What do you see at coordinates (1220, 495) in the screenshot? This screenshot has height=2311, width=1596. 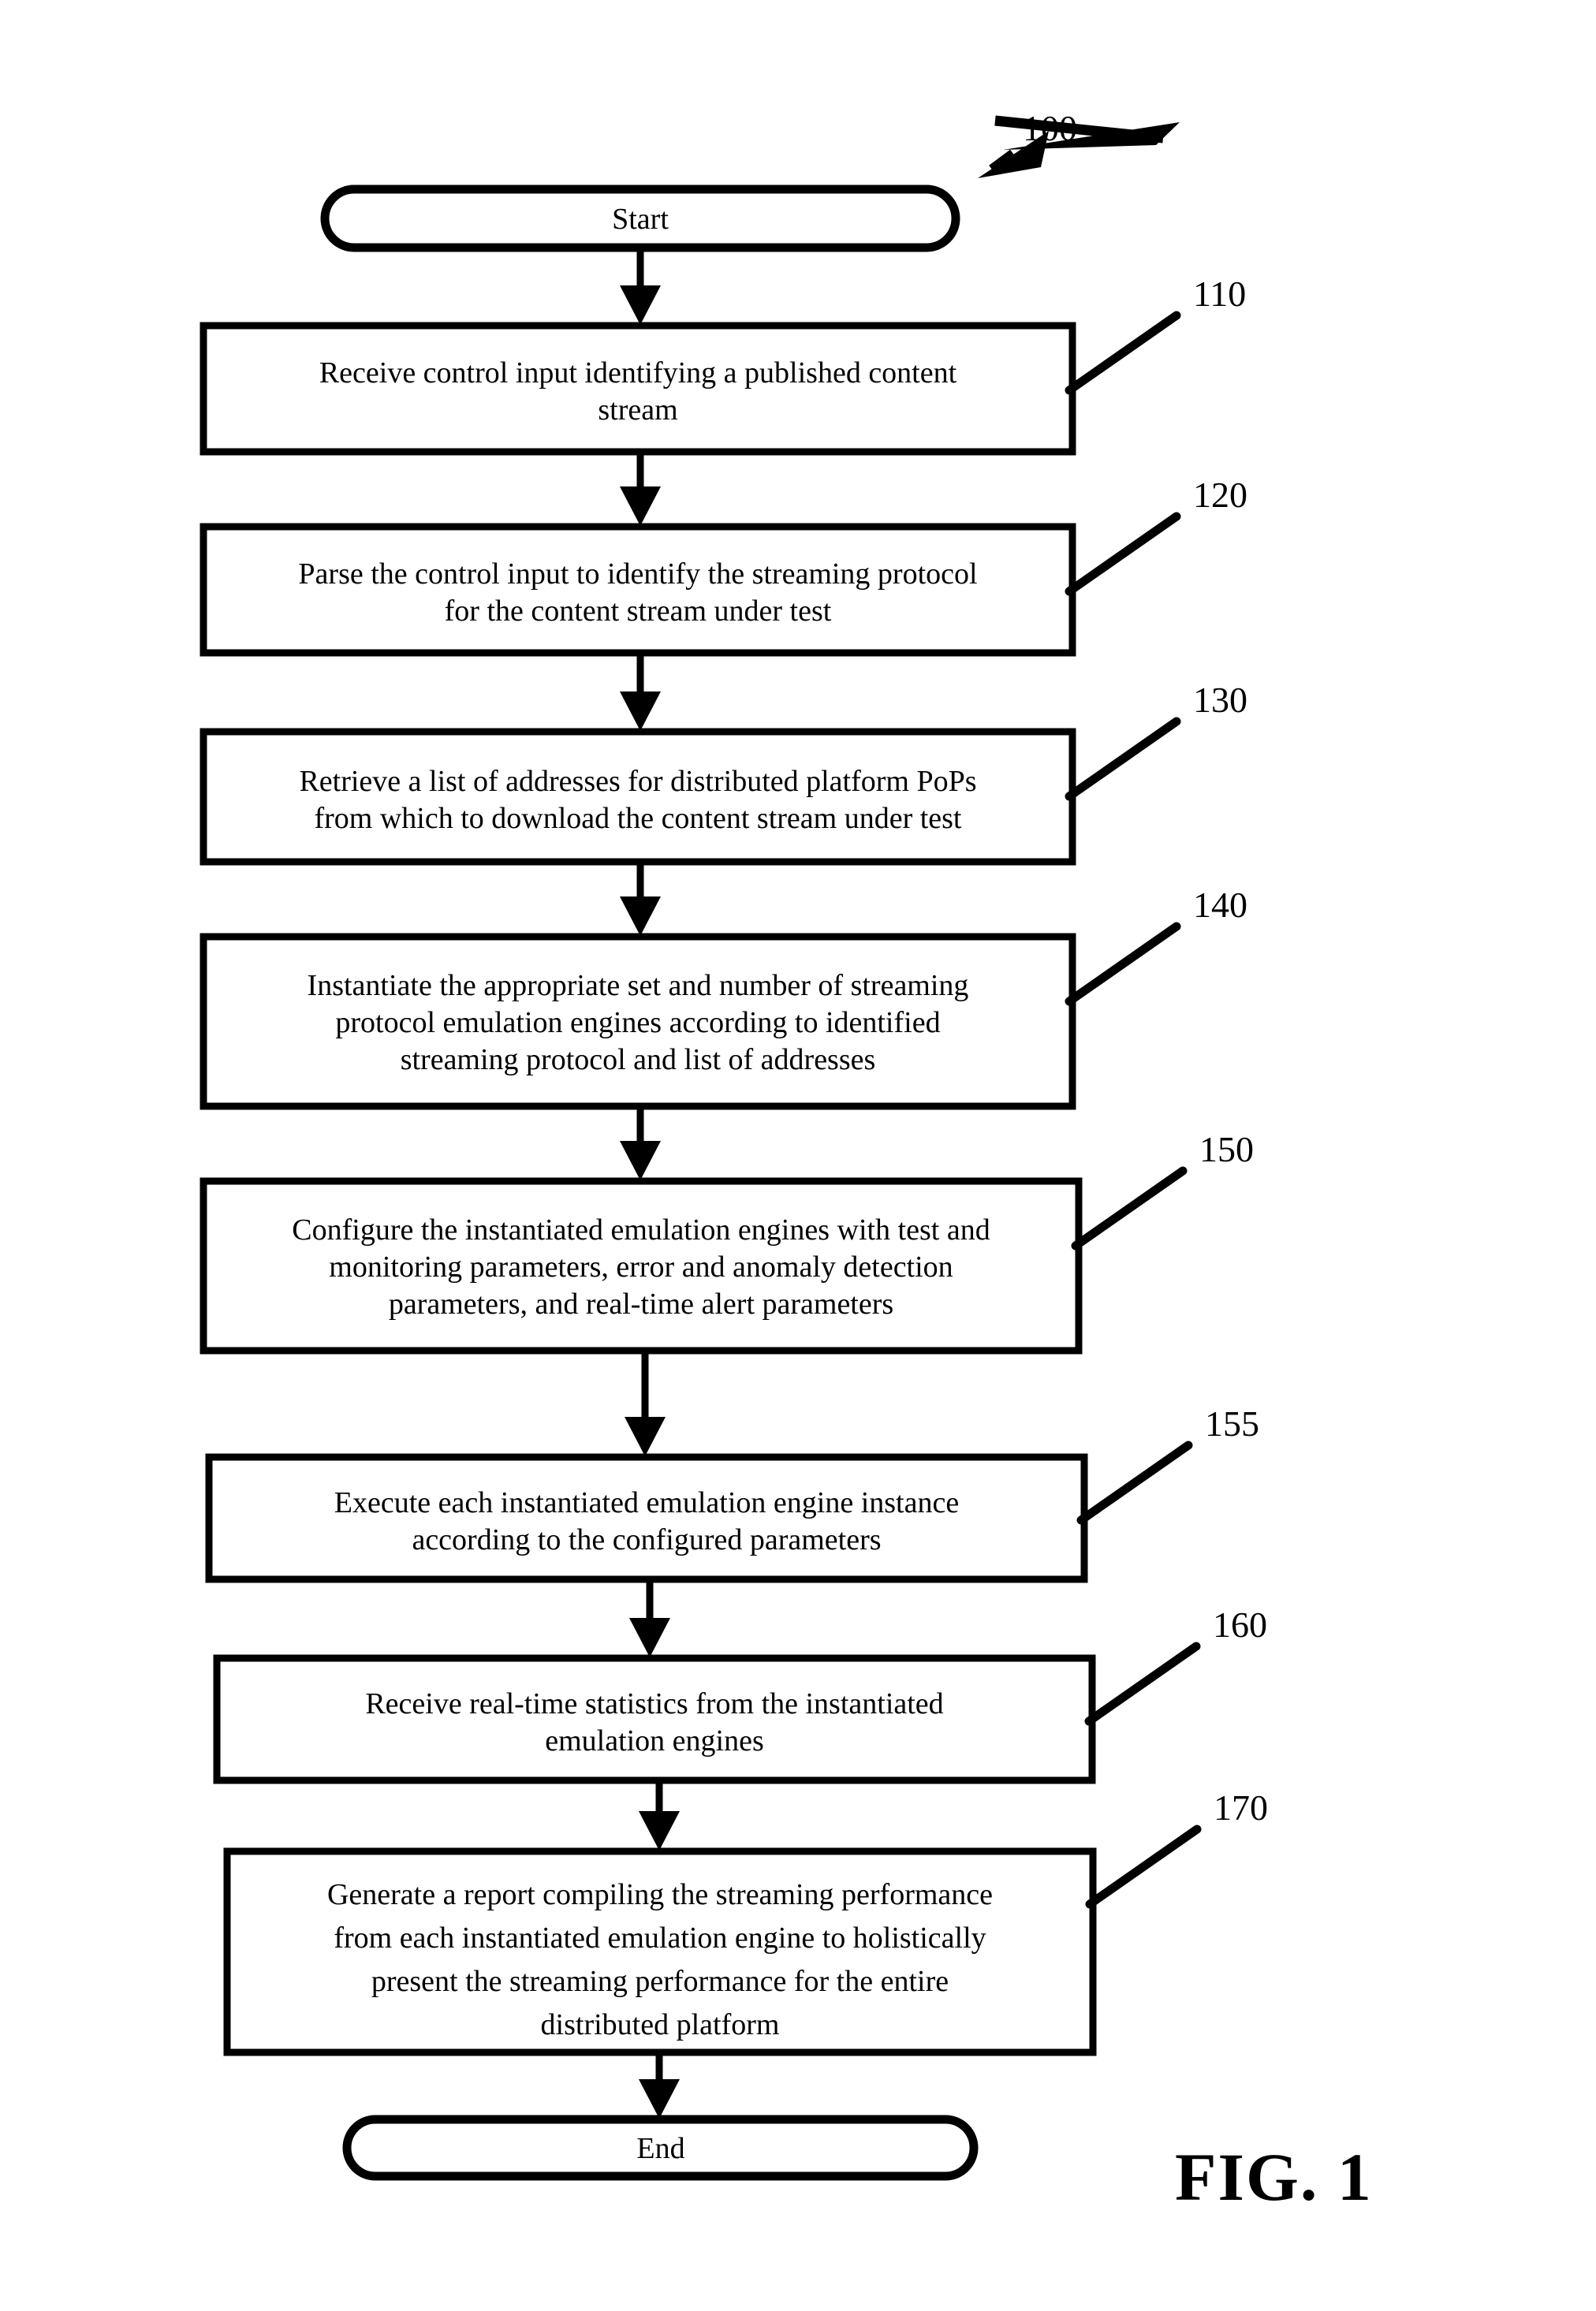 I see `ref-label-120: 120` at bounding box center [1220, 495].